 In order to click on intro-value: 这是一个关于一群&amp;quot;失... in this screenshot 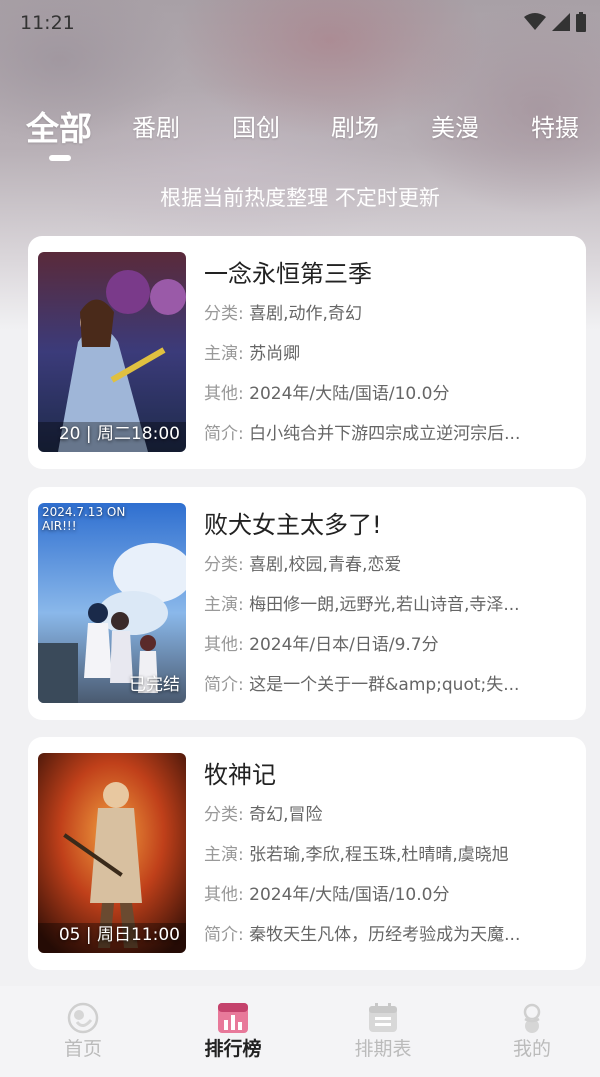, I will do `click(384, 685)`.